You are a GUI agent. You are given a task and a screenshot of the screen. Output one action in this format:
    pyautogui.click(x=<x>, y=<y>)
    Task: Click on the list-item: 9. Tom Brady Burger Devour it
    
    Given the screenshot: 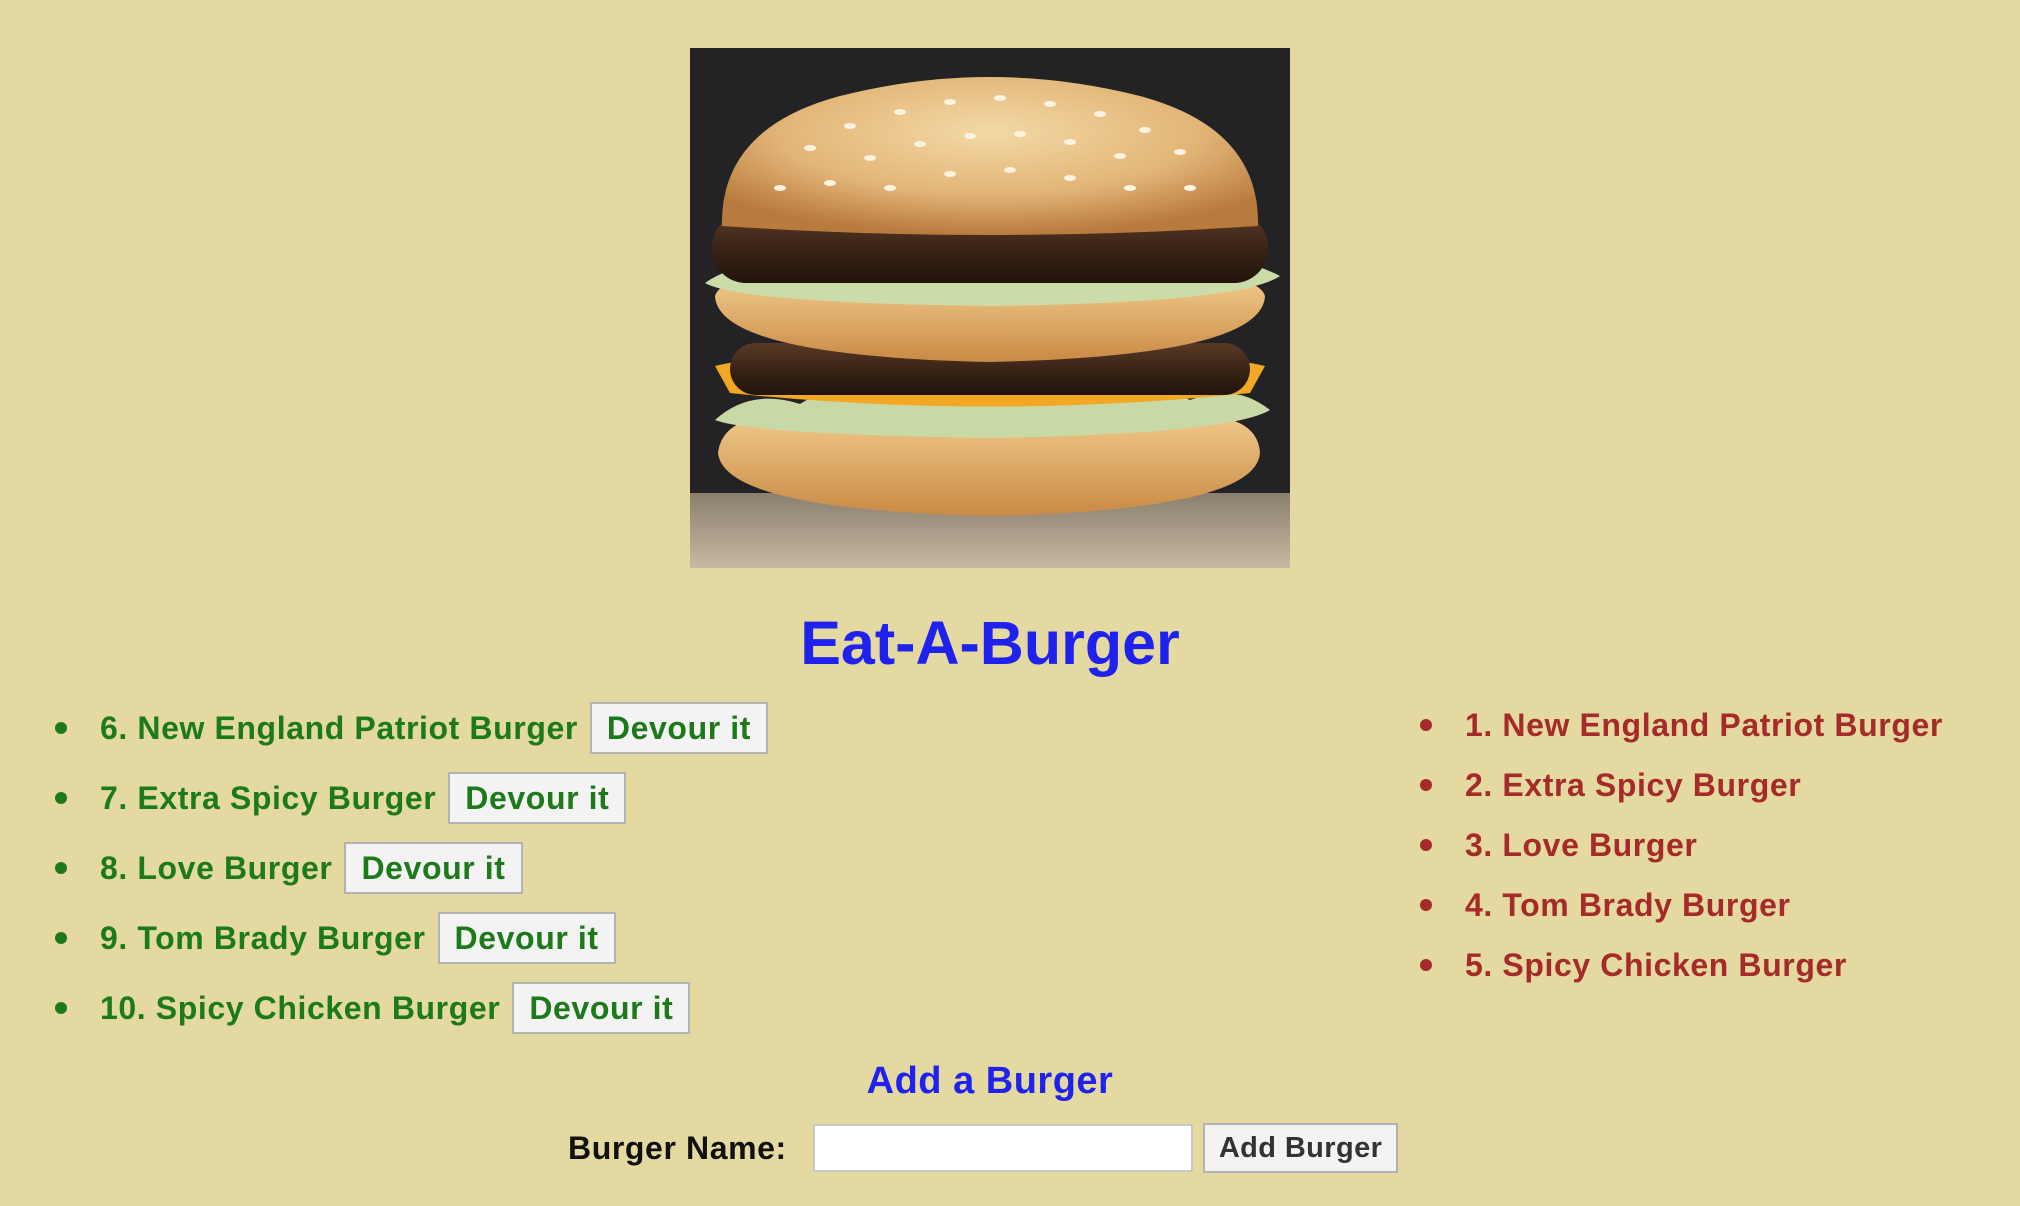 What is the action you would take?
    pyautogui.click(x=411, y=938)
    